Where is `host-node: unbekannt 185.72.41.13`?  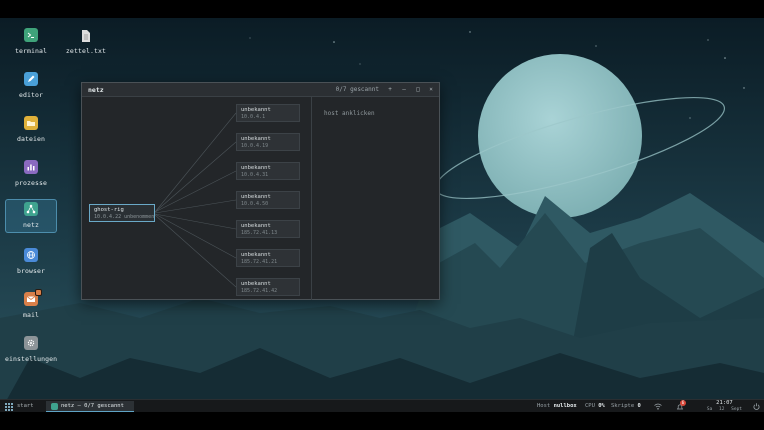 host-node: unbekannt 185.72.41.13 is located at coordinates (268, 229).